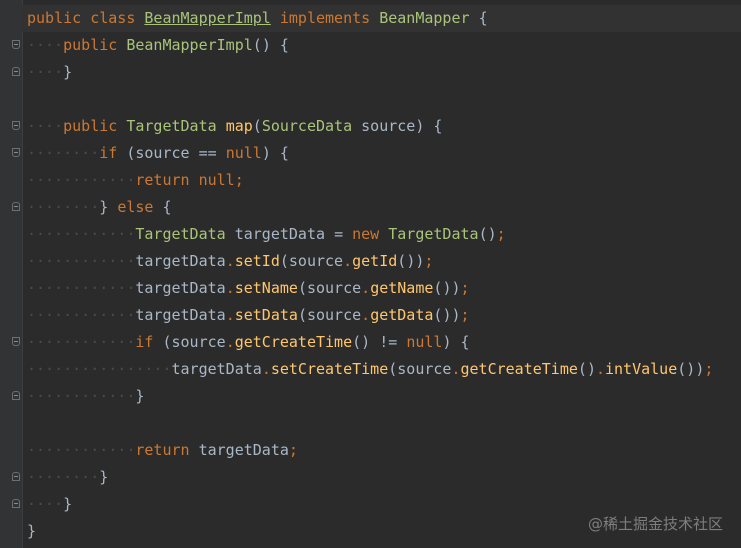  What do you see at coordinates (302, 288) in the screenshot?
I see `code-line-text: targetData.setName(source.getName());` at bounding box center [302, 288].